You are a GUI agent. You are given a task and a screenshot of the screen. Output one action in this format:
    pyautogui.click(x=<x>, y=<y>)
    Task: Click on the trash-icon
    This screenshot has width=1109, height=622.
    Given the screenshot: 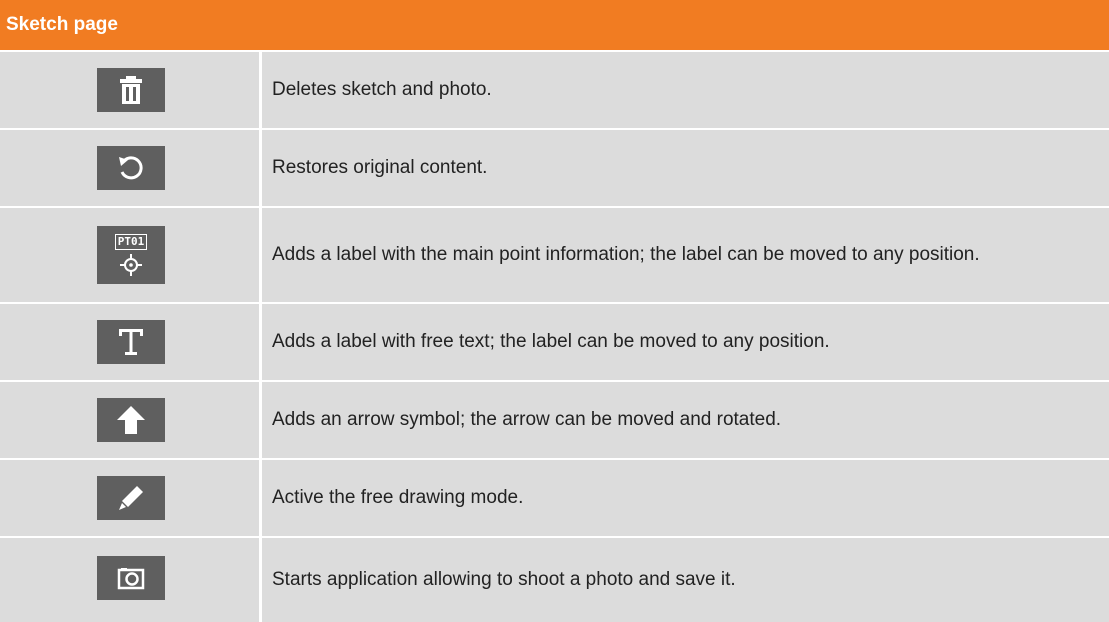 What is the action you would take?
    pyautogui.click(x=131, y=90)
    